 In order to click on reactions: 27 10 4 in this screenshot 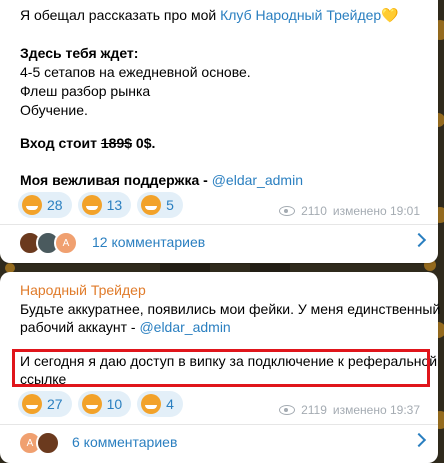, I will do `click(100, 404)`.